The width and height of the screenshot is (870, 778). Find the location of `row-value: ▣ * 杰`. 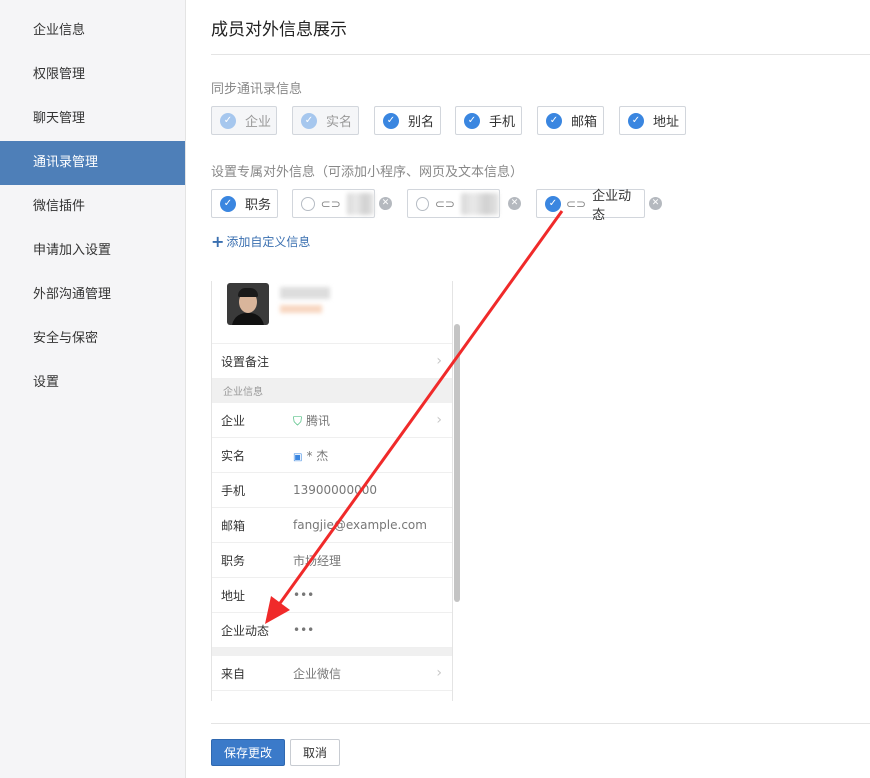

row-value: ▣ * 杰 is located at coordinates (311, 455).